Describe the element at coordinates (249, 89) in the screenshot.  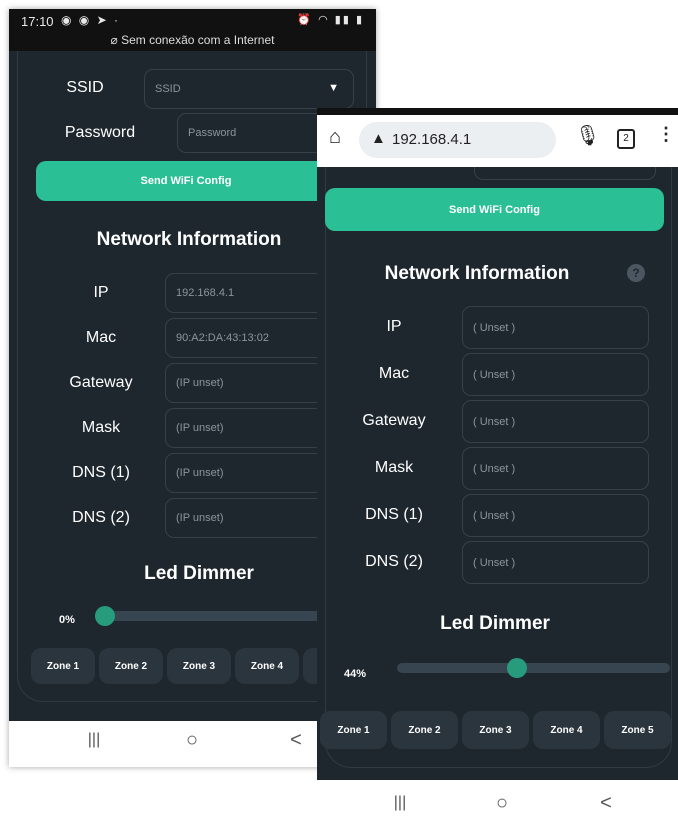
I see `ssid-select: SSID ▼` at that location.